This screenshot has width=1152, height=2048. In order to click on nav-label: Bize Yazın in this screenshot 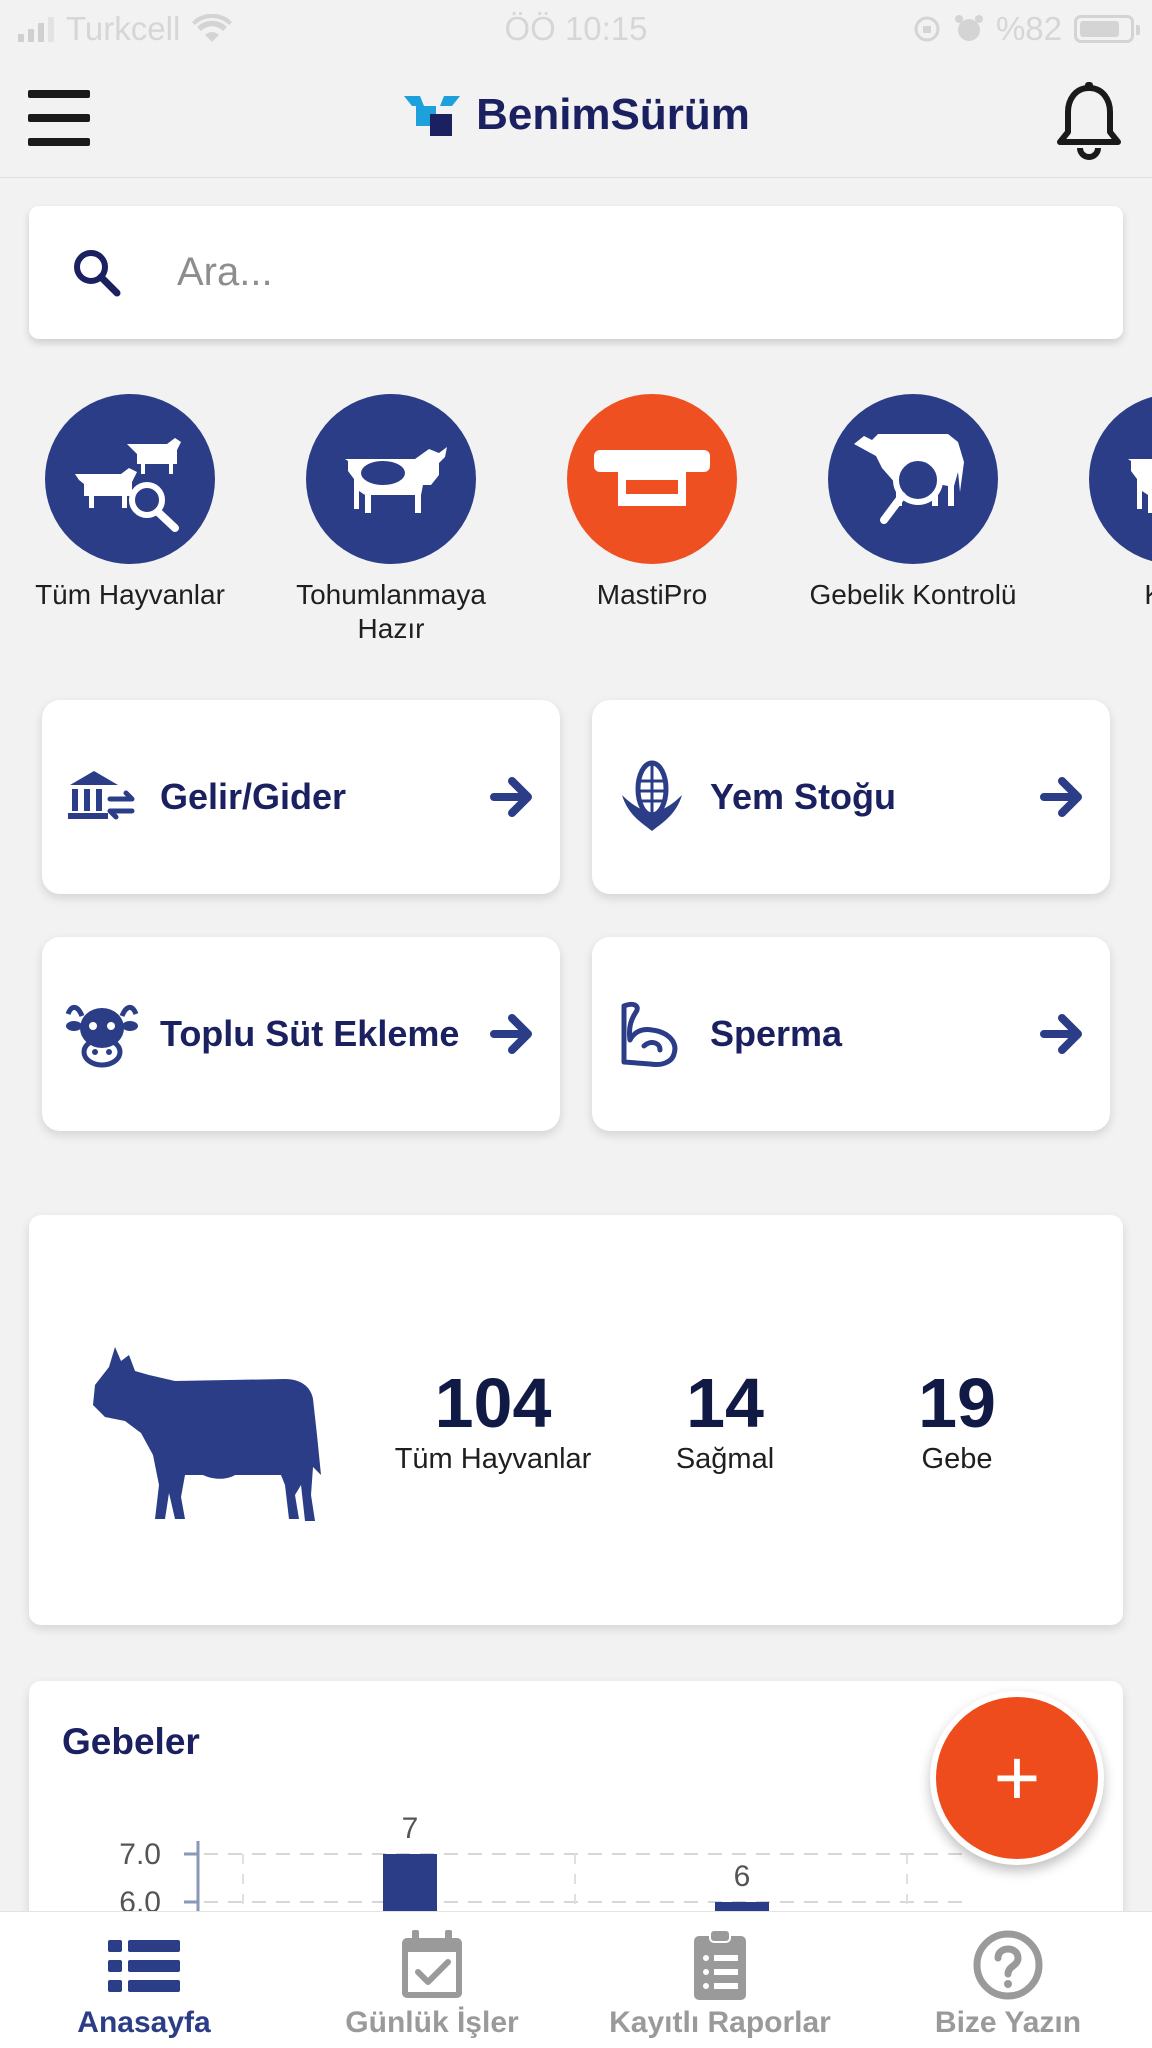, I will do `click(1008, 2022)`.